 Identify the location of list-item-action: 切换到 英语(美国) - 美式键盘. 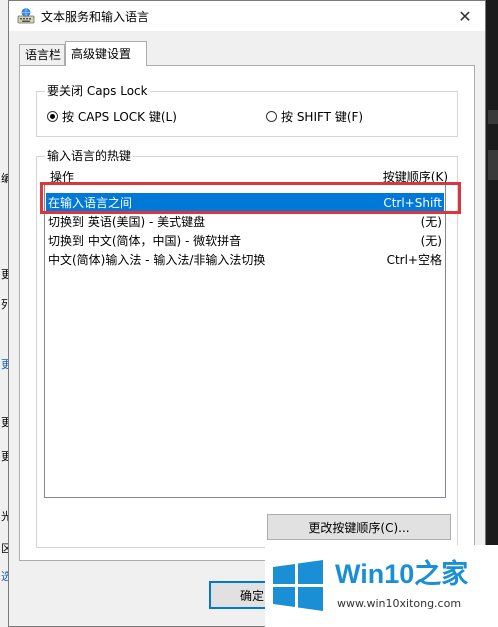
(127, 222).